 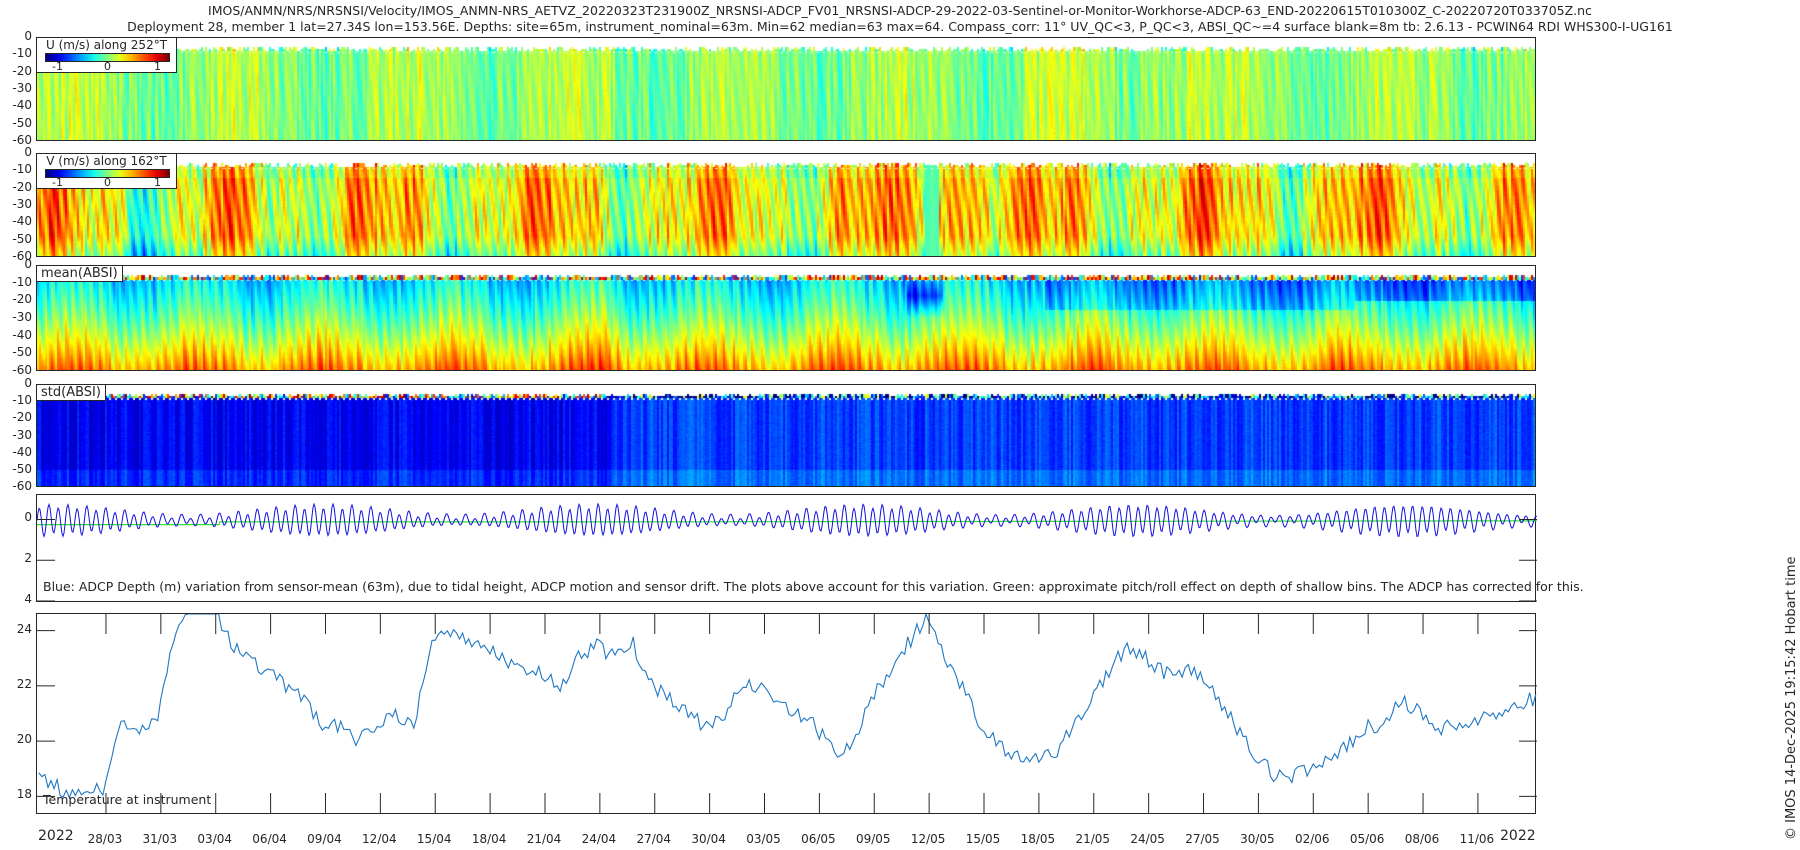 What do you see at coordinates (106, 171) in the screenshot?
I see `v-colorbar-legend: V (m/s) along 162°T -1 0 1` at bounding box center [106, 171].